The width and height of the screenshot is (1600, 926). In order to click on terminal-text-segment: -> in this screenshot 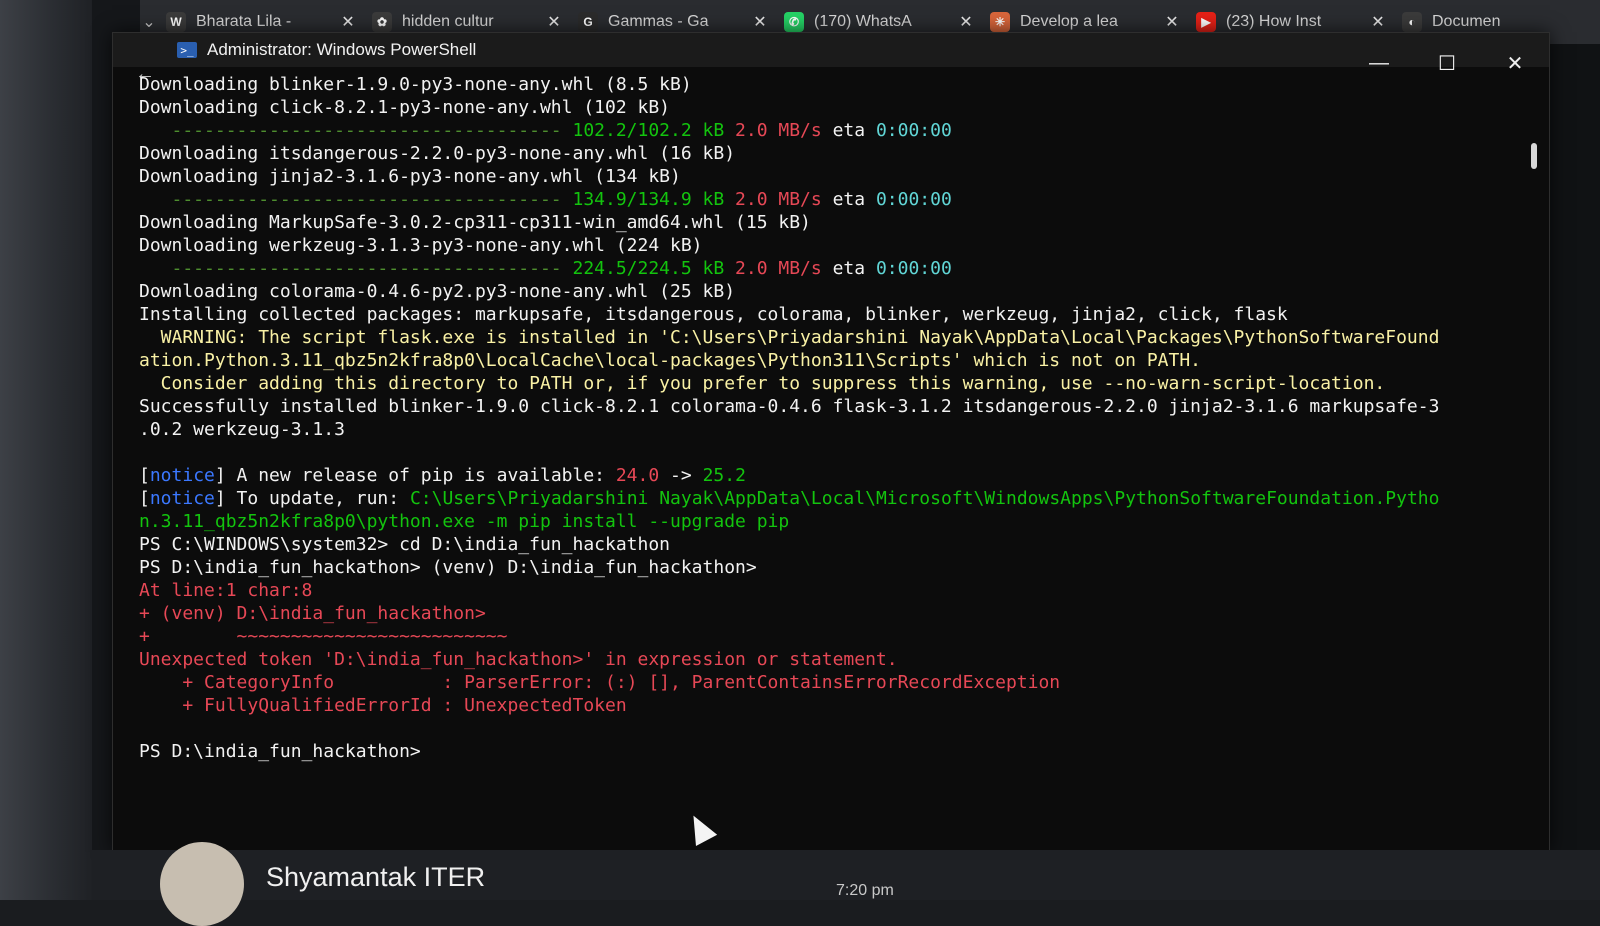, I will do `click(681, 475)`.